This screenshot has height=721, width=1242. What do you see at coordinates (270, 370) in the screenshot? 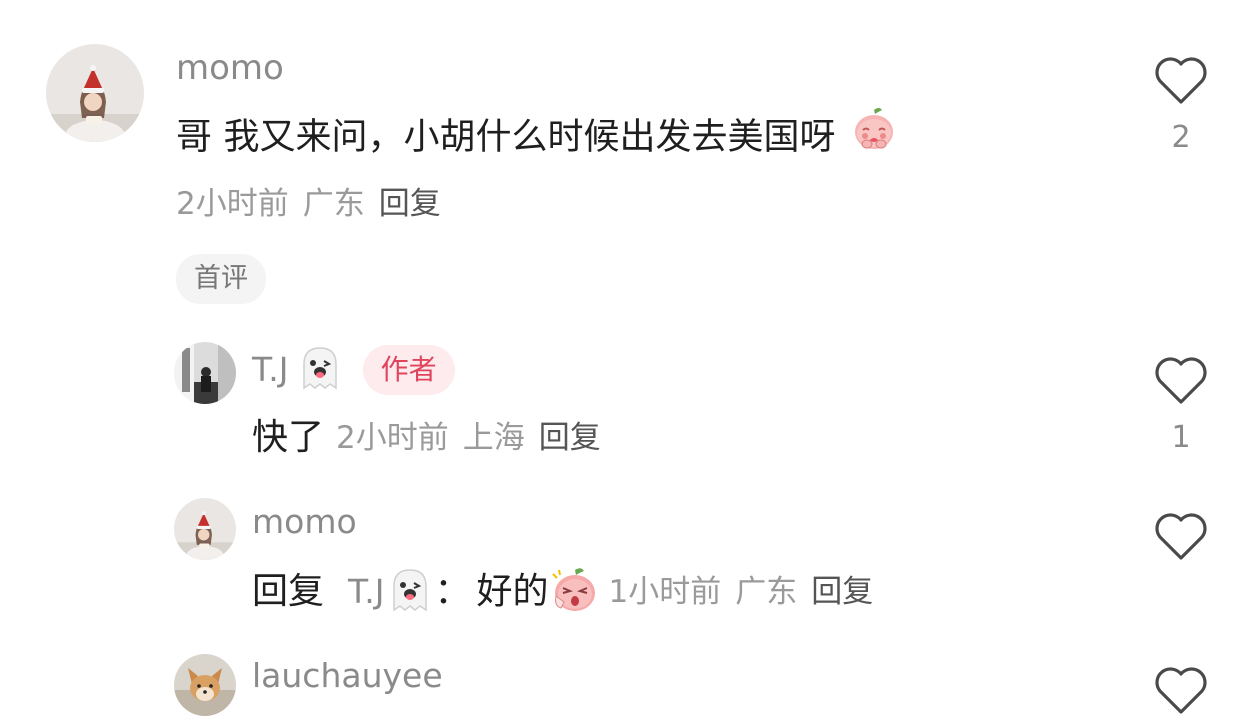
I see `reply-username: T.J` at bounding box center [270, 370].